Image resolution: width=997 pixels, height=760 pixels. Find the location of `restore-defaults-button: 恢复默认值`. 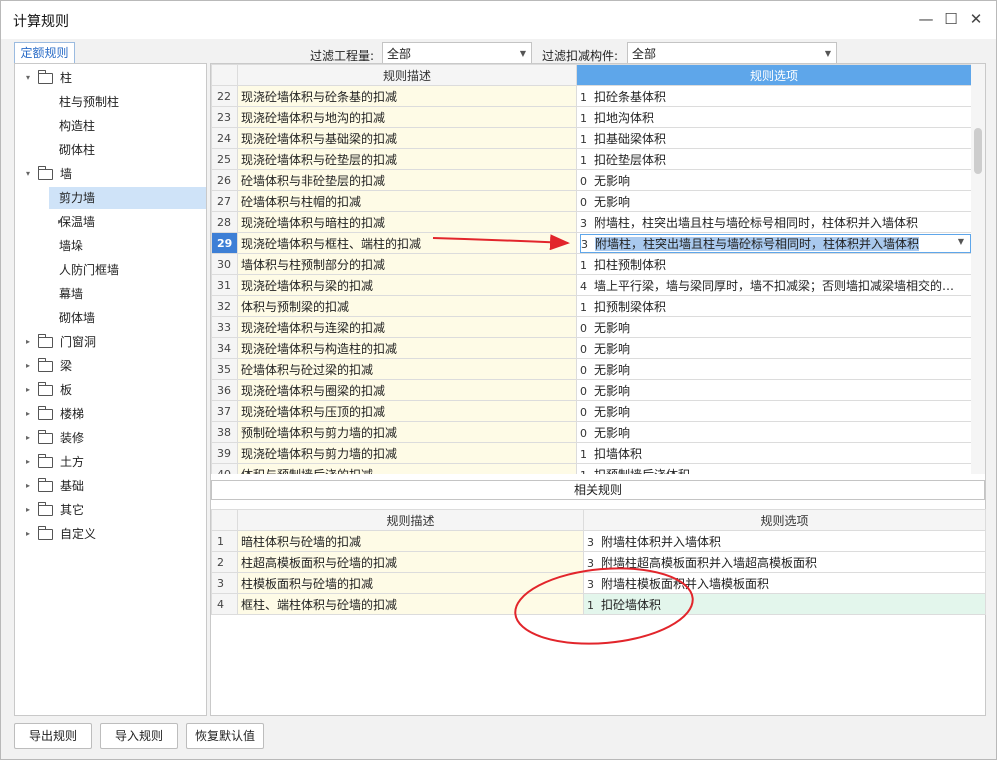

restore-defaults-button: 恢复默认值 is located at coordinates (225, 736).